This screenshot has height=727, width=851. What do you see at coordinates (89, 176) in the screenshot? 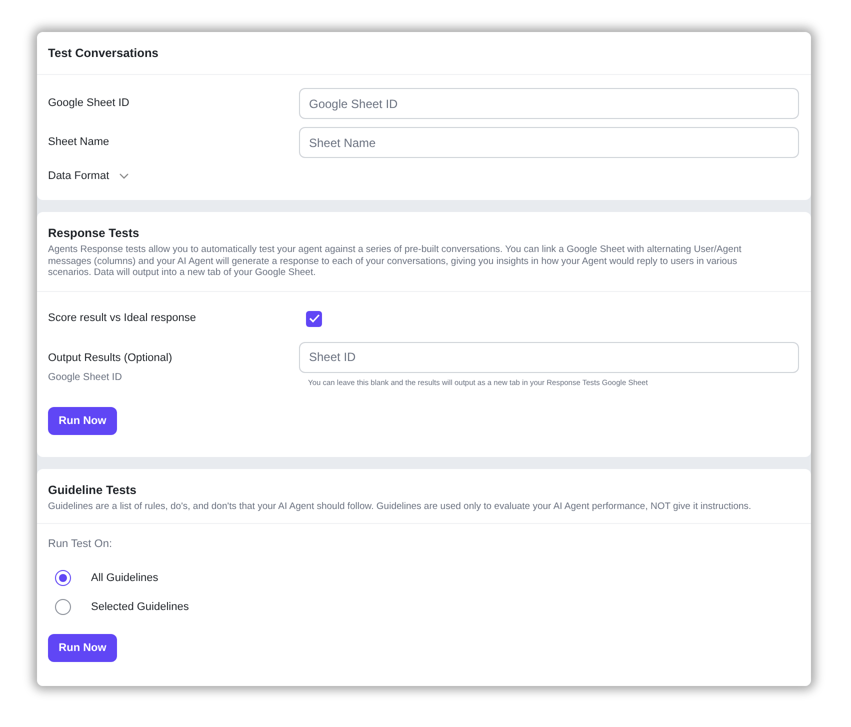
I see `data-format-toggle: Data Format` at bounding box center [89, 176].